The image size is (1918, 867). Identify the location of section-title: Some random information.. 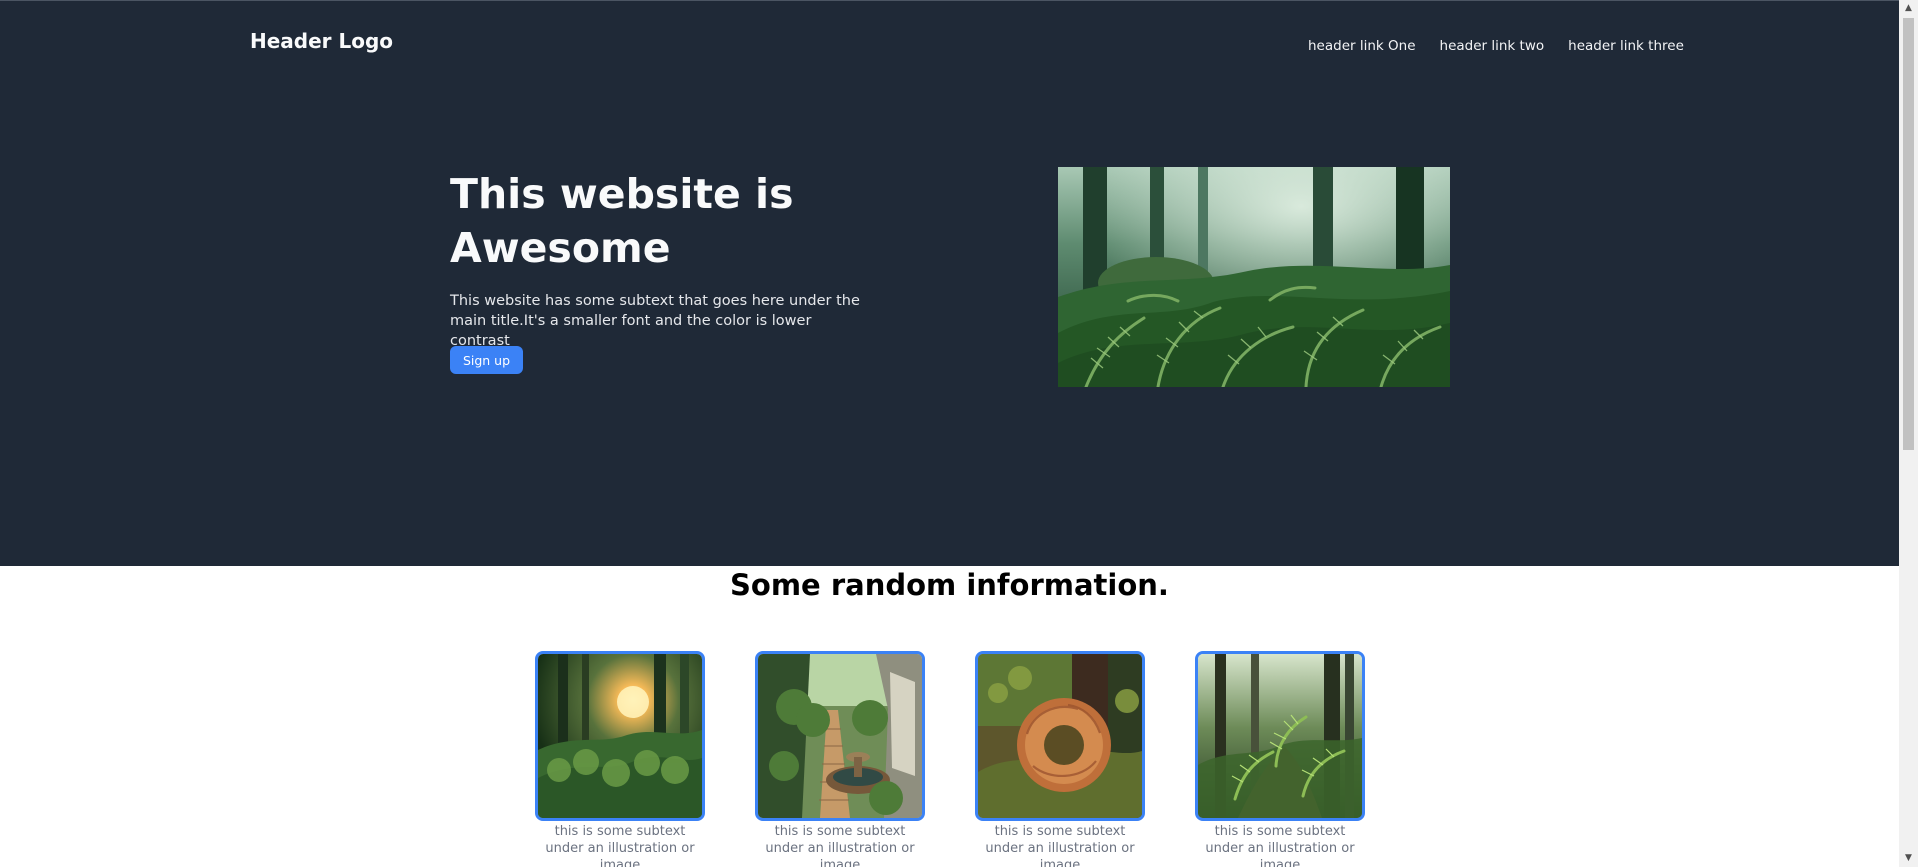
(949, 585).